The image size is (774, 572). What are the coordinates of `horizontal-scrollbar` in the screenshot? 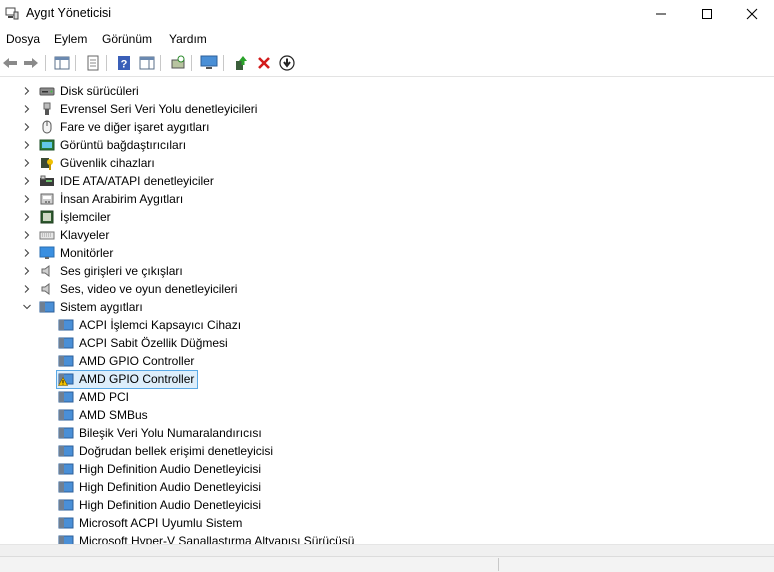 It's located at (387, 550).